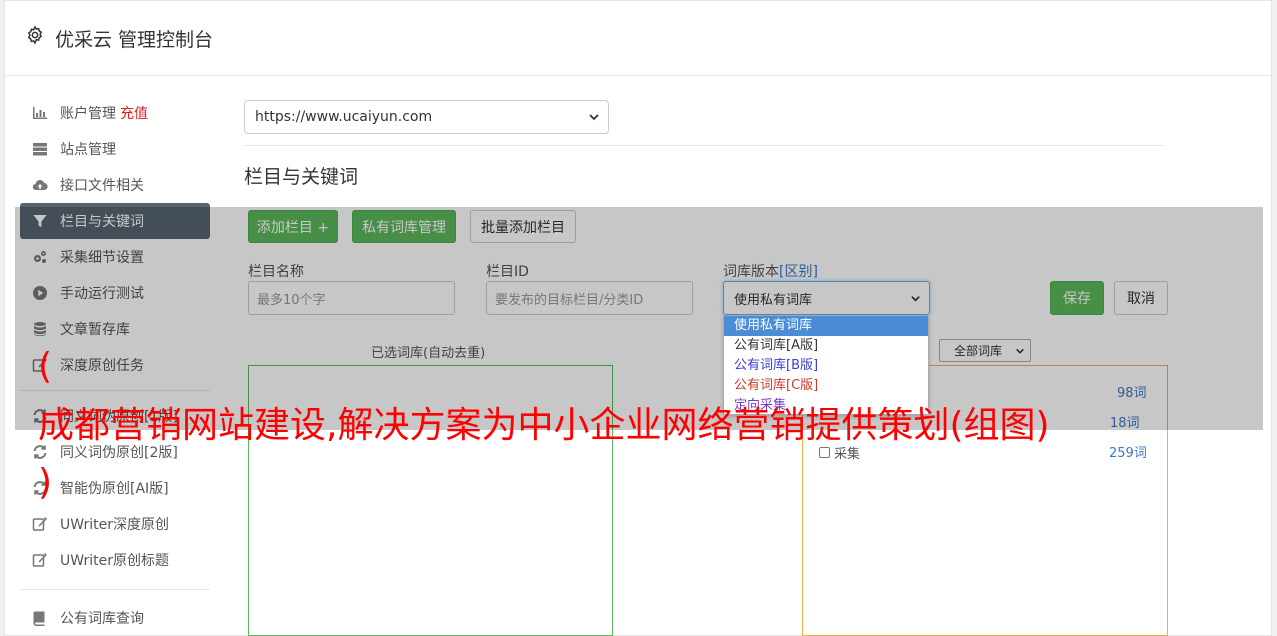 This screenshot has height=636, width=1277. What do you see at coordinates (40, 149) in the screenshot?
I see `server-icon` at bounding box center [40, 149].